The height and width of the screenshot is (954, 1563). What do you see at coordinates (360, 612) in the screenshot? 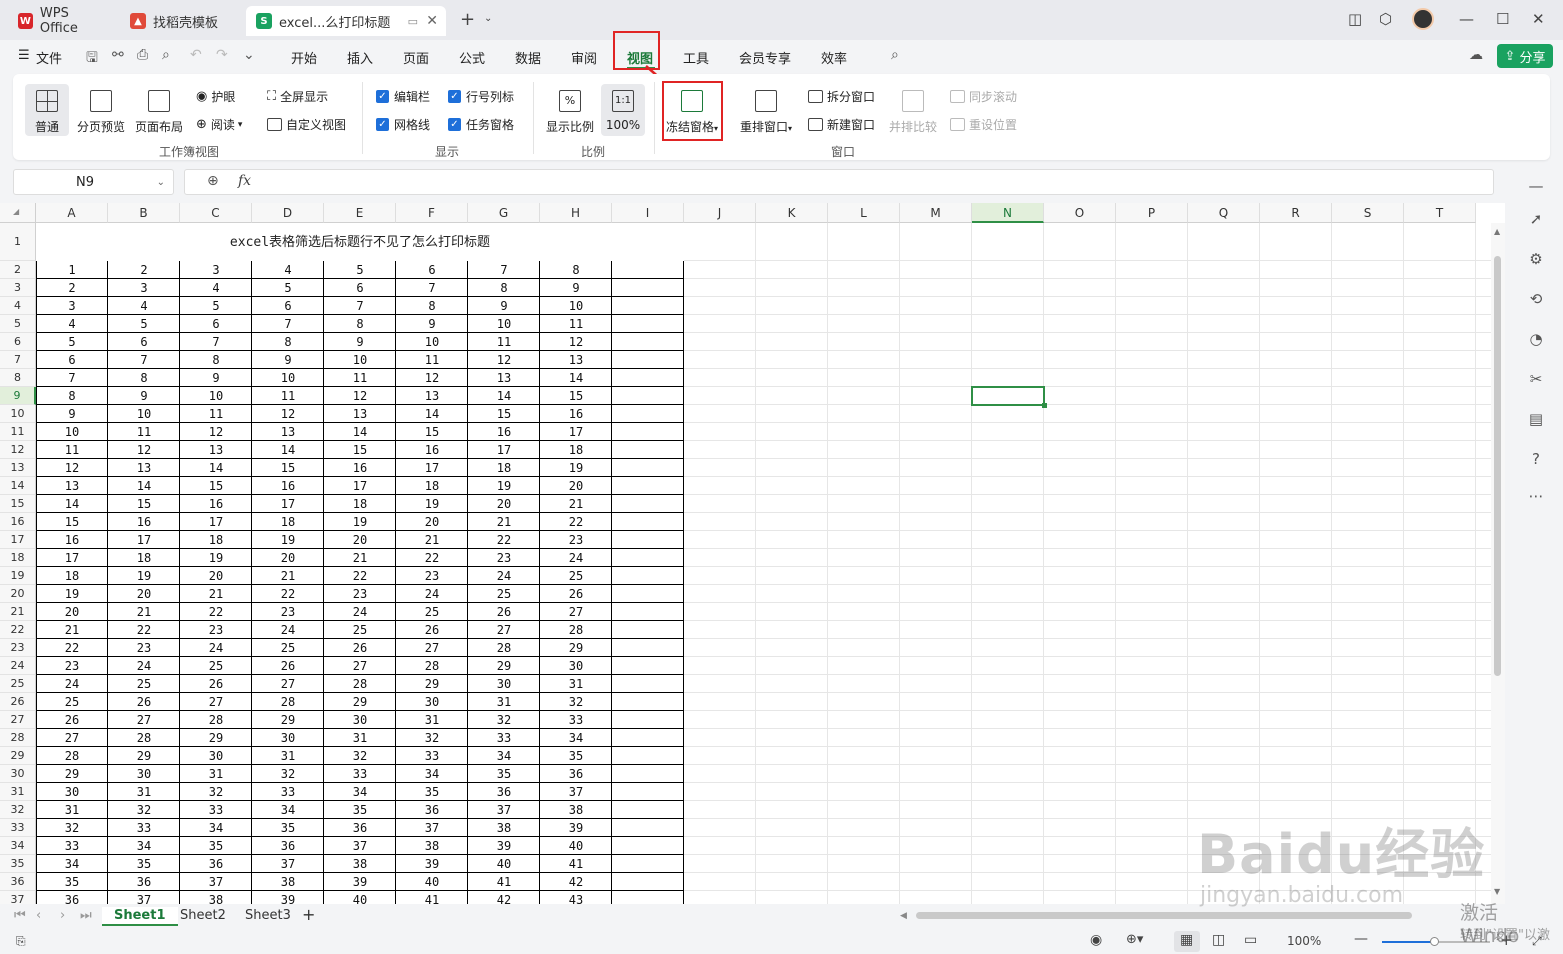
I see `cell: 24` at bounding box center [360, 612].